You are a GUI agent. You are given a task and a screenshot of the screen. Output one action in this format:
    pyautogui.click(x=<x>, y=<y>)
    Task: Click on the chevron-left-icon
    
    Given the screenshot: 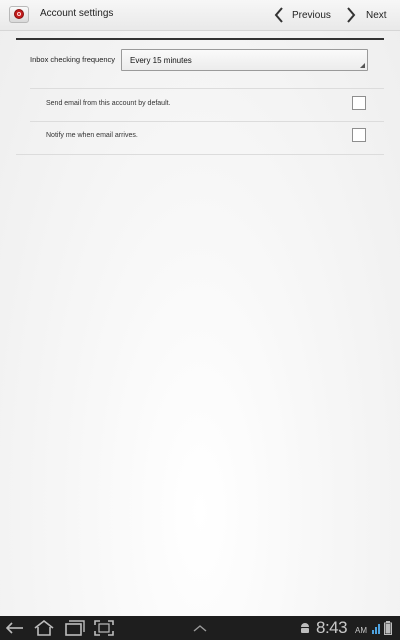 What is the action you would take?
    pyautogui.click(x=278, y=15)
    